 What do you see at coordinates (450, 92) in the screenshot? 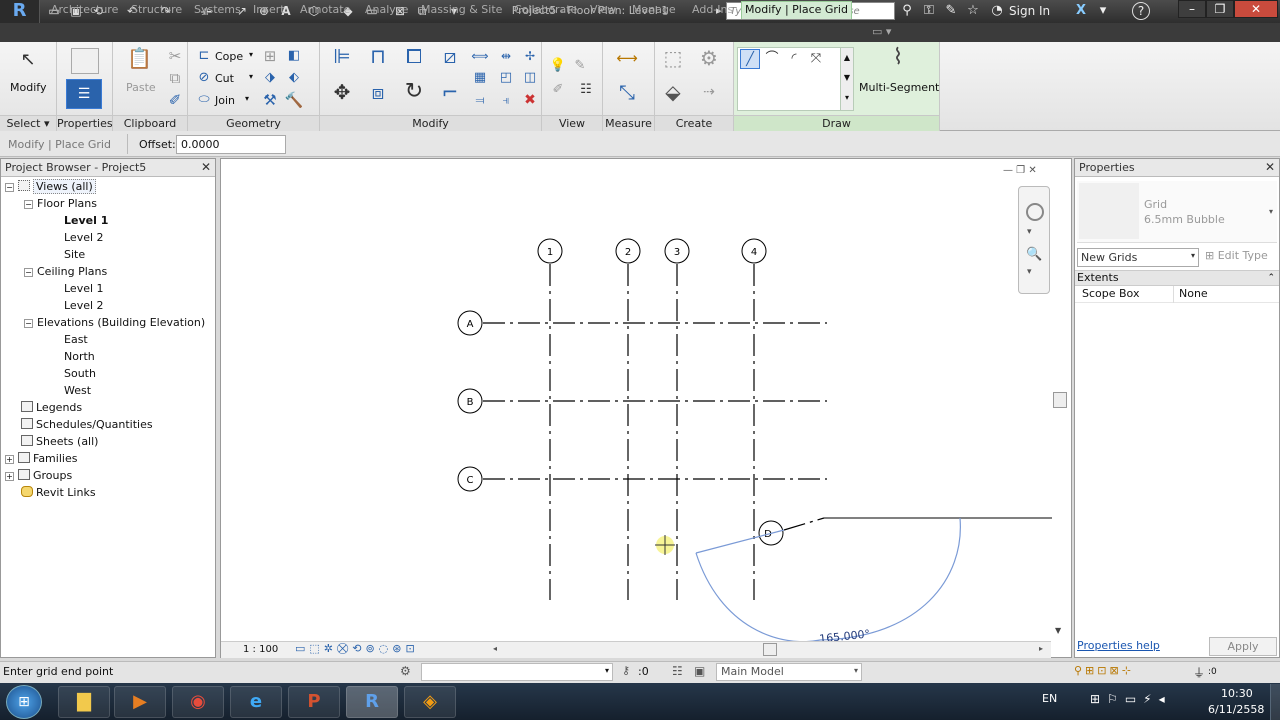
I see `trim-extend-icon: ⌐` at bounding box center [450, 92].